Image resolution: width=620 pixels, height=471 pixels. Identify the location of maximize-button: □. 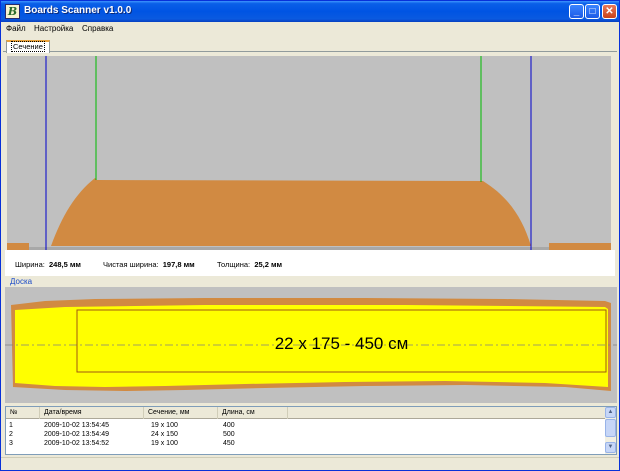
(592, 11).